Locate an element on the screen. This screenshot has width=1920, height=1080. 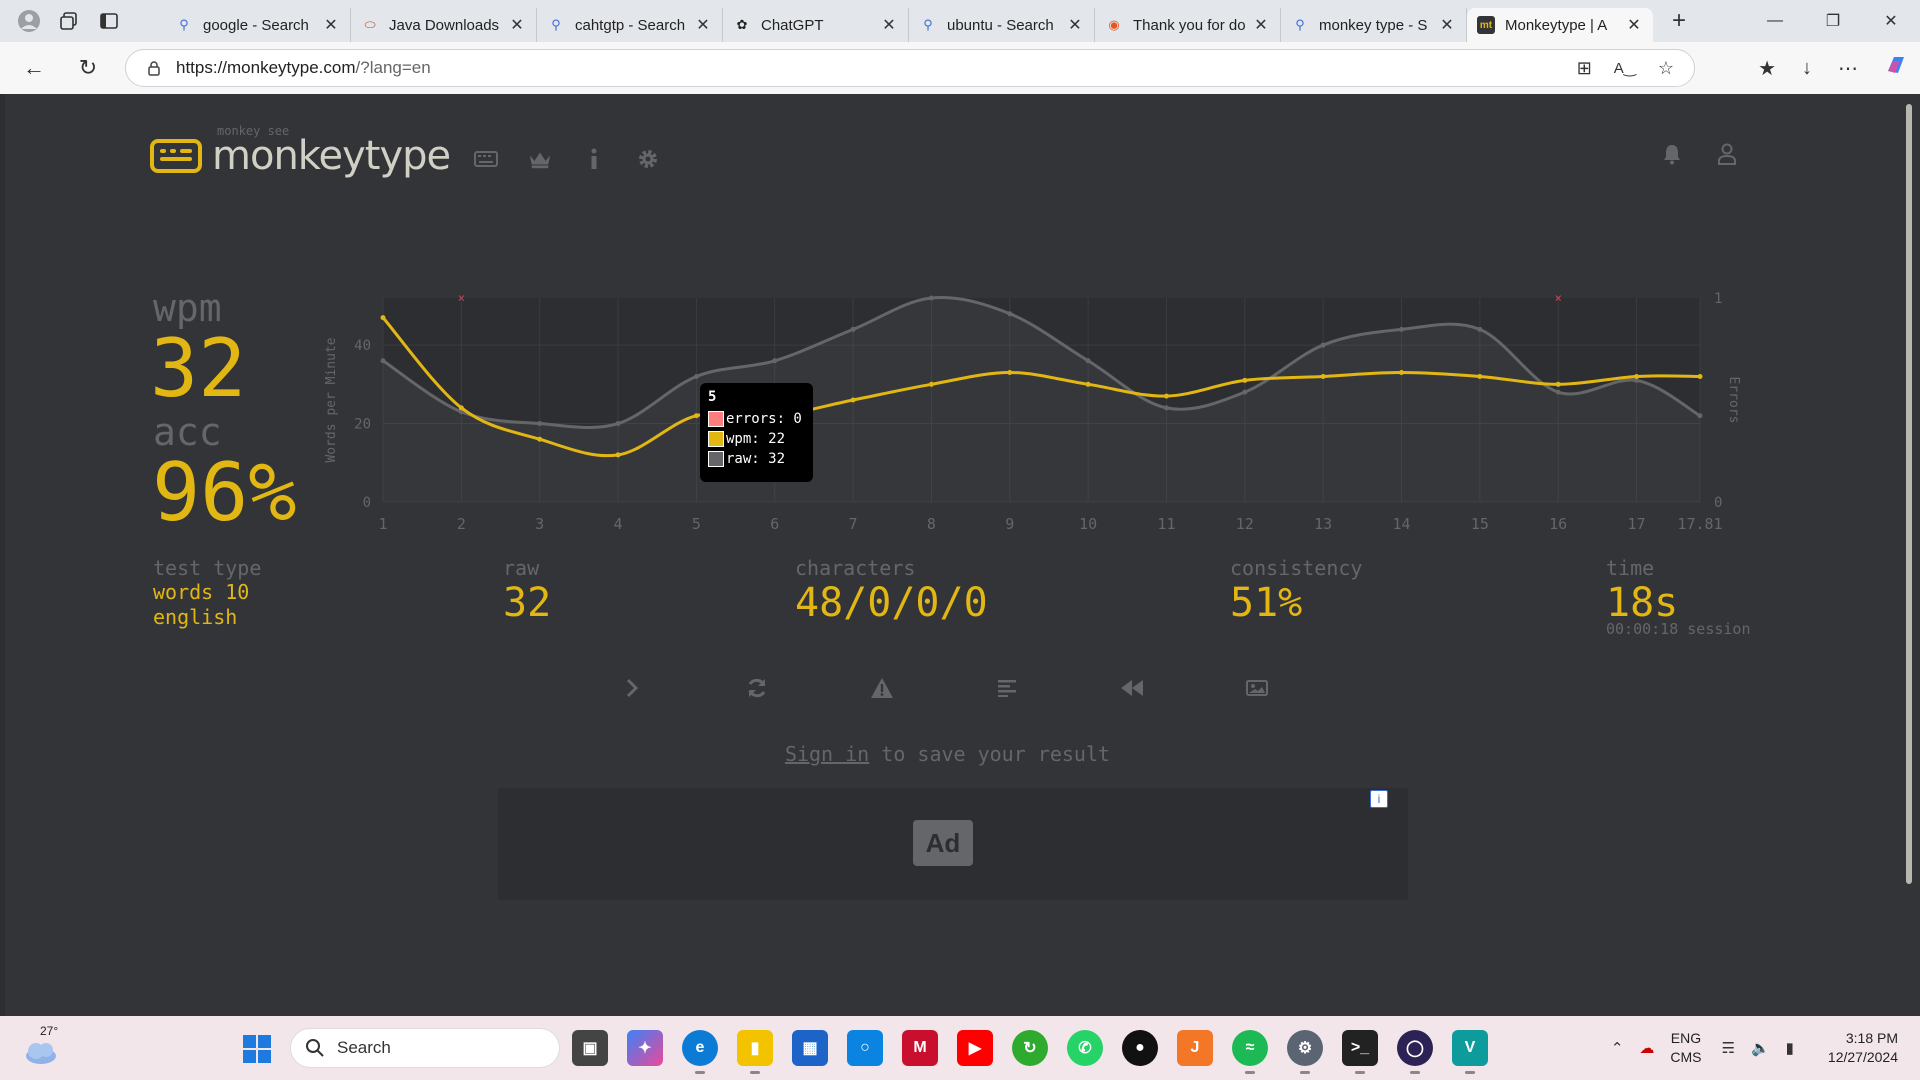
settings-gear-icon is located at coordinates (648, 159).